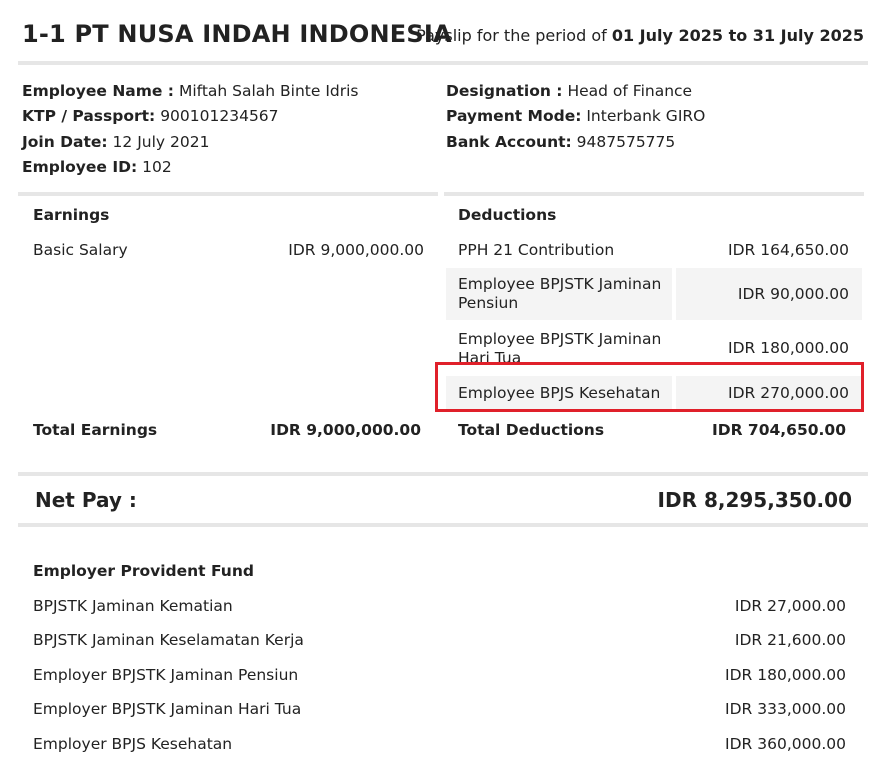 The width and height of the screenshot is (878, 770). I want to click on company-name: 1-1 PT NUSA INDAH INDONESIA, so click(237, 34).